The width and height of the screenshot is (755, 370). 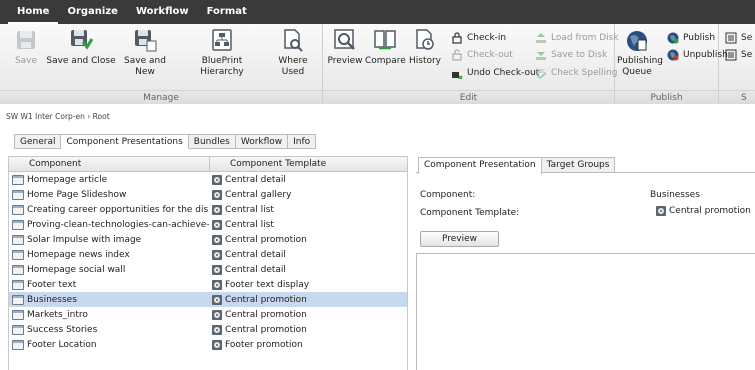 What do you see at coordinates (578, 164) in the screenshot?
I see `tab-target-groups: Target Groups` at bounding box center [578, 164].